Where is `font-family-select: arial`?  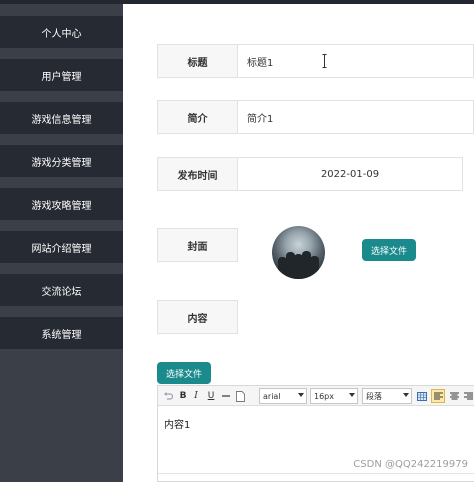 font-family-select: arial is located at coordinates (283, 396).